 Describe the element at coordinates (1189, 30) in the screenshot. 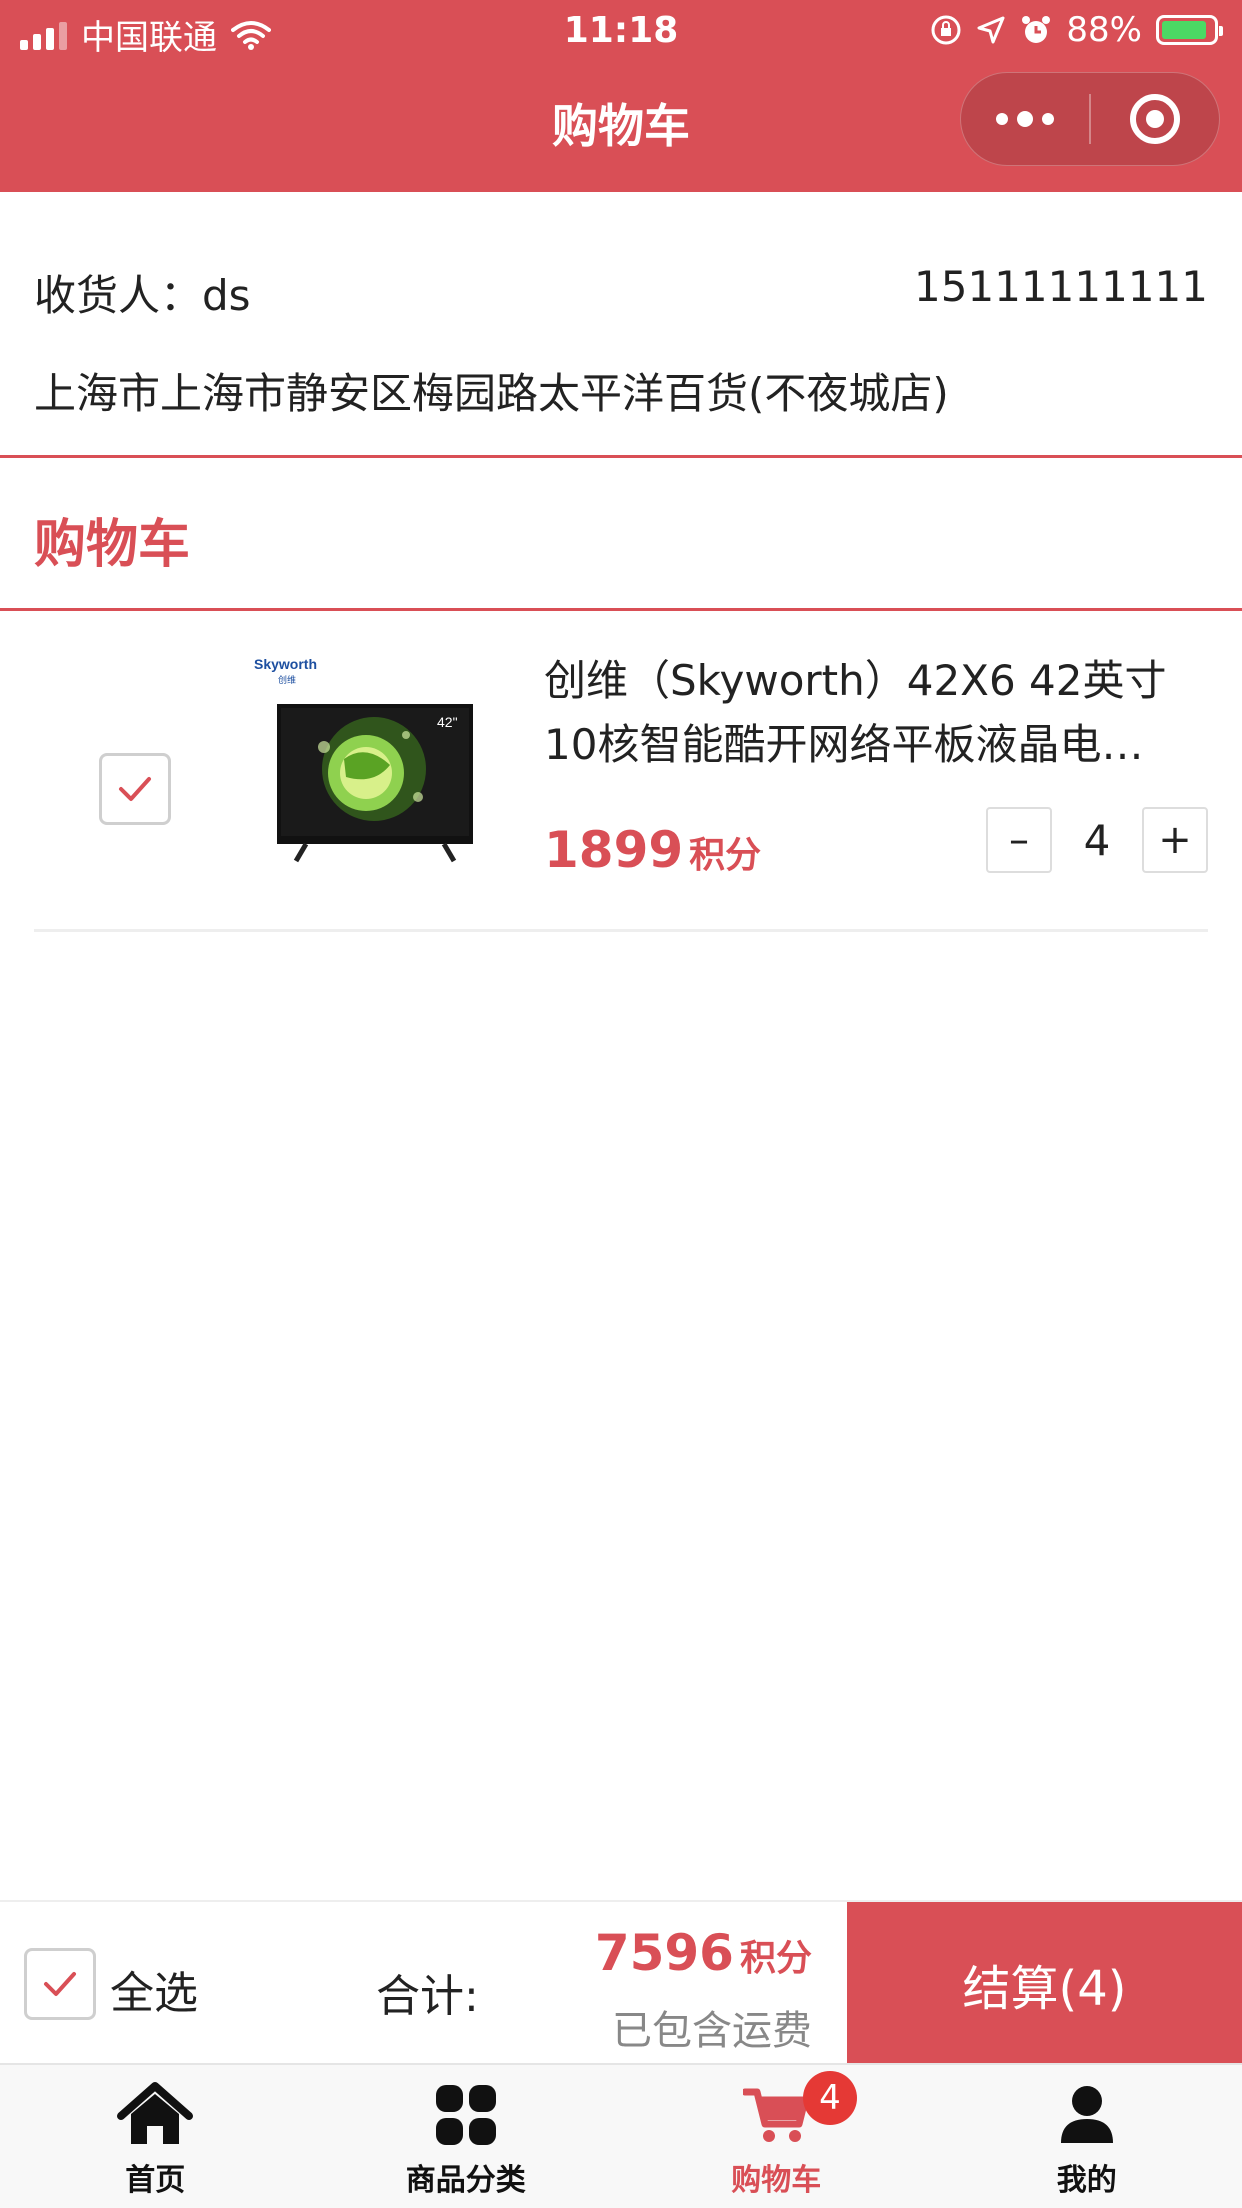

I see `battery-icon` at that location.